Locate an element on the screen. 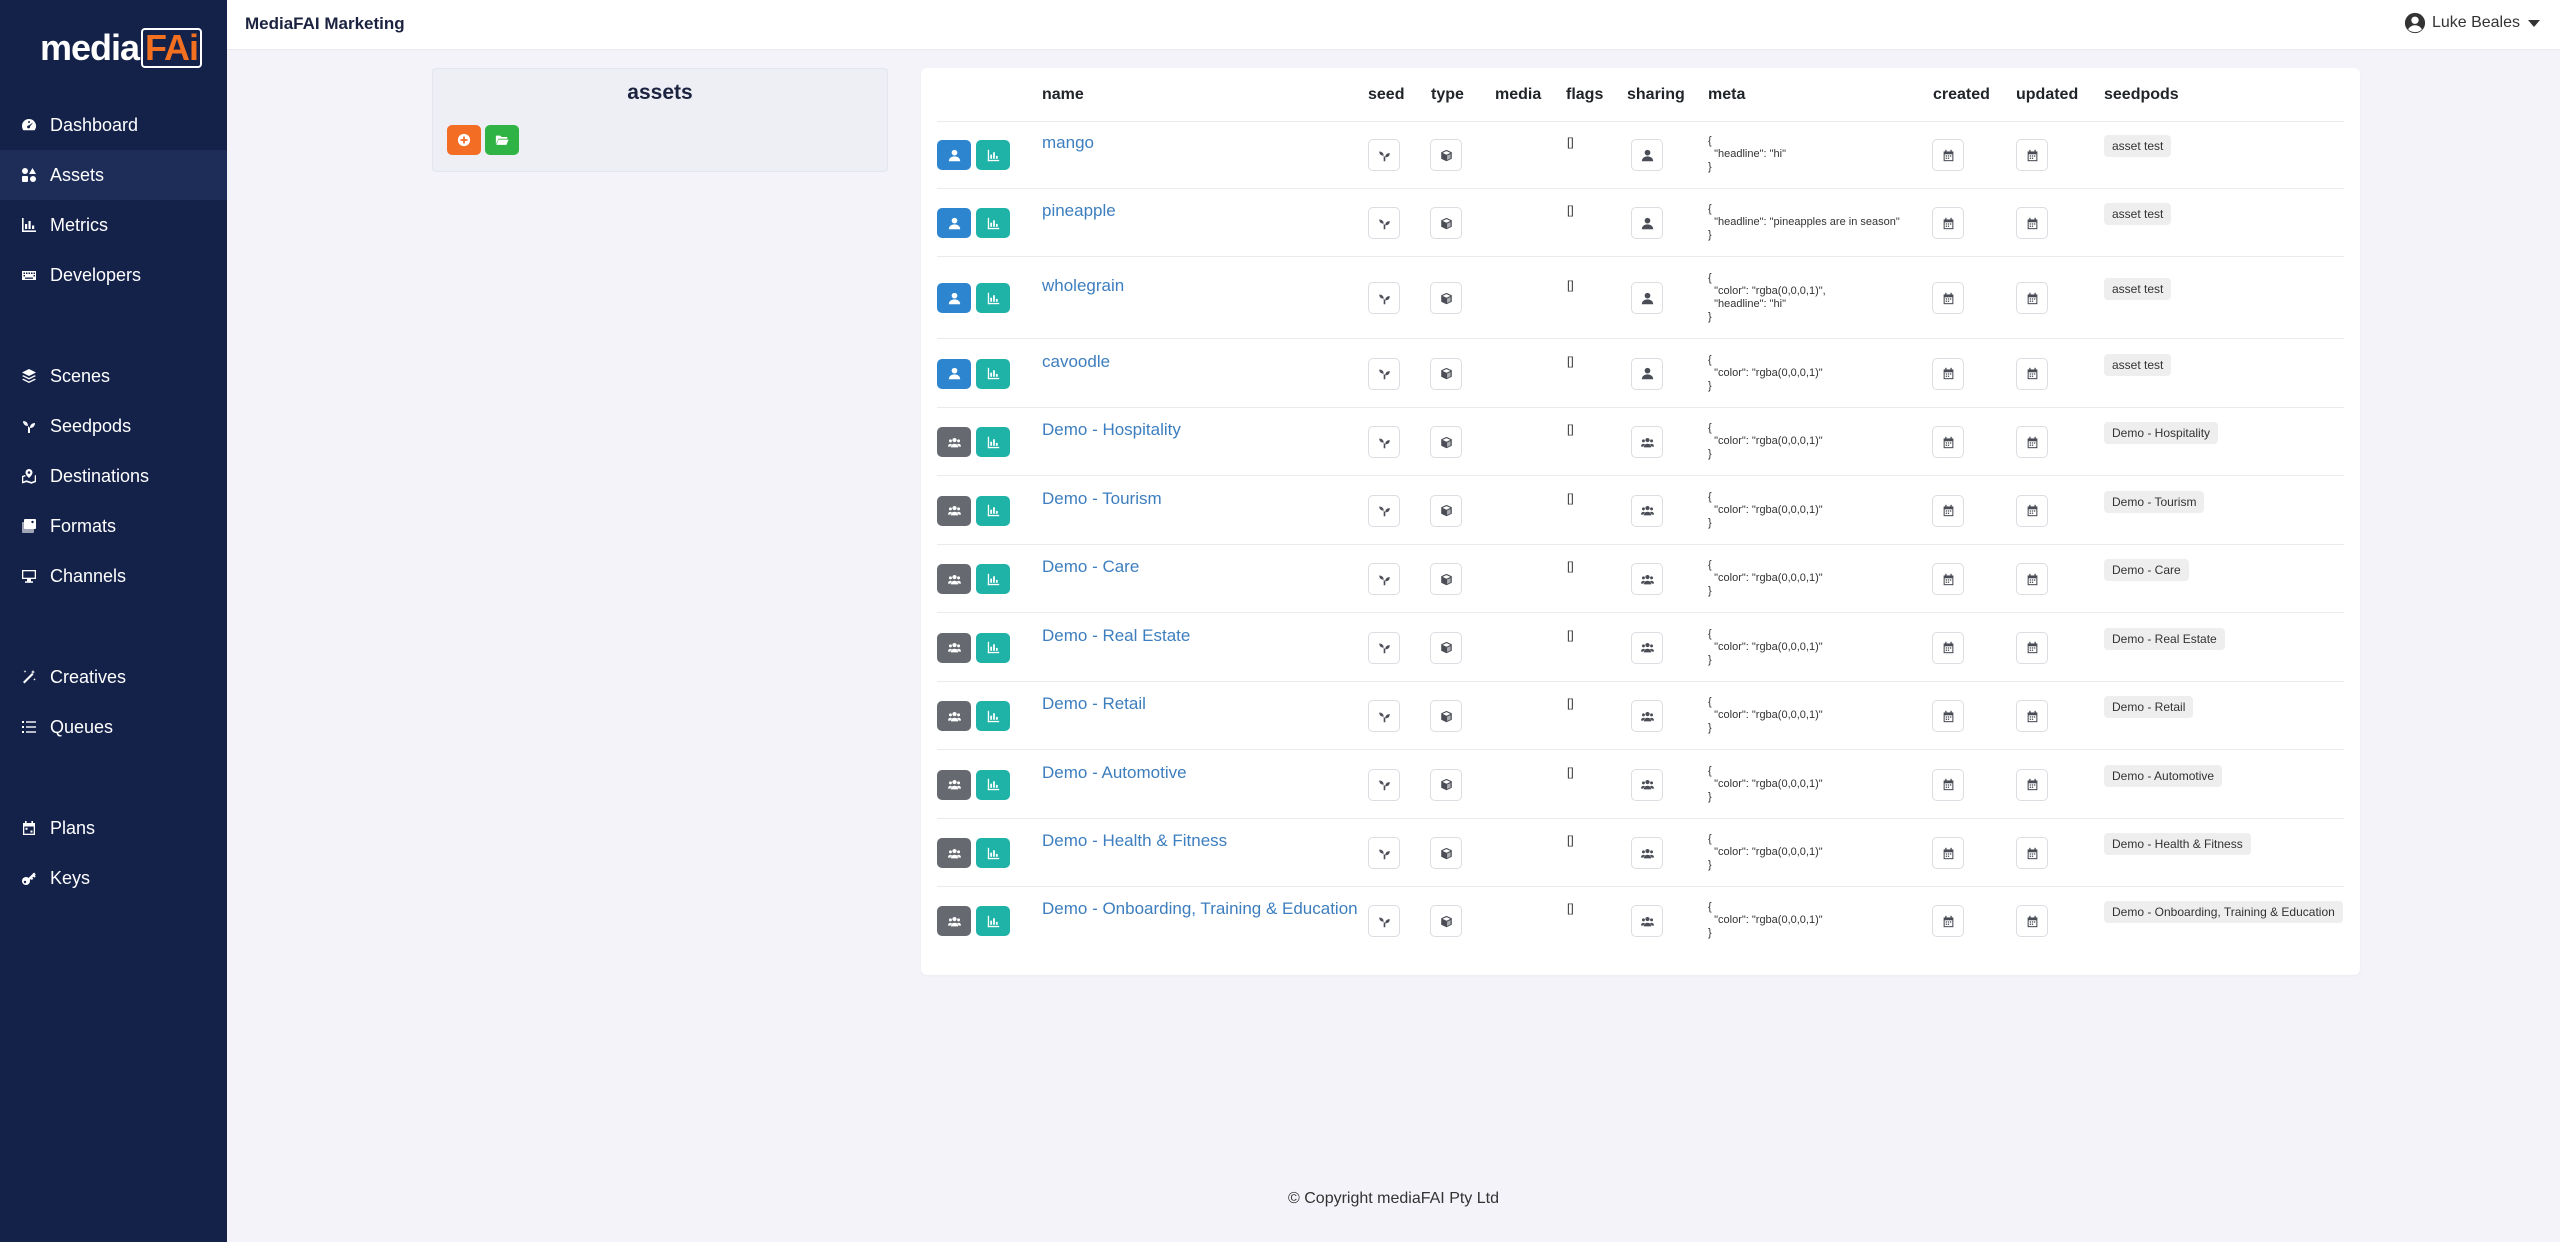  seedpod-badge: Demo - Real Estate is located at coordinates (2164, 638).